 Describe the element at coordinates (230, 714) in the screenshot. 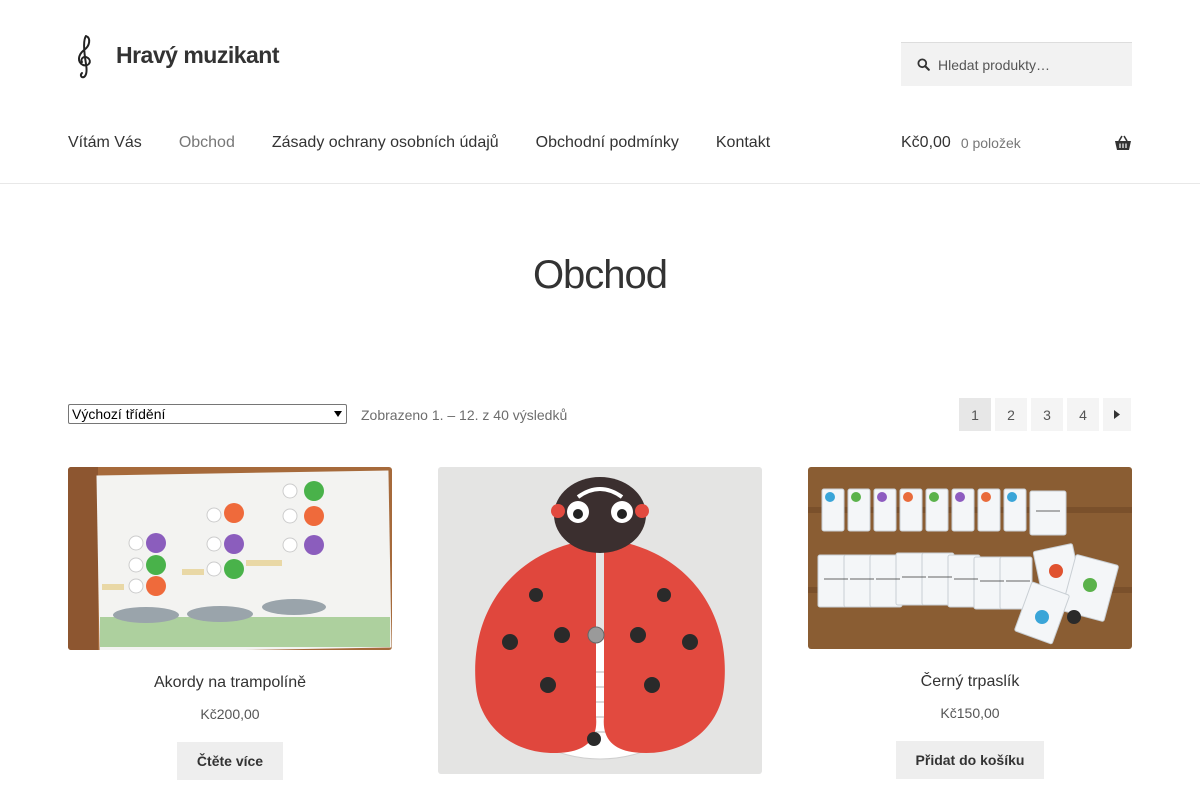

I see `product-price: Kč200,00` at that location.